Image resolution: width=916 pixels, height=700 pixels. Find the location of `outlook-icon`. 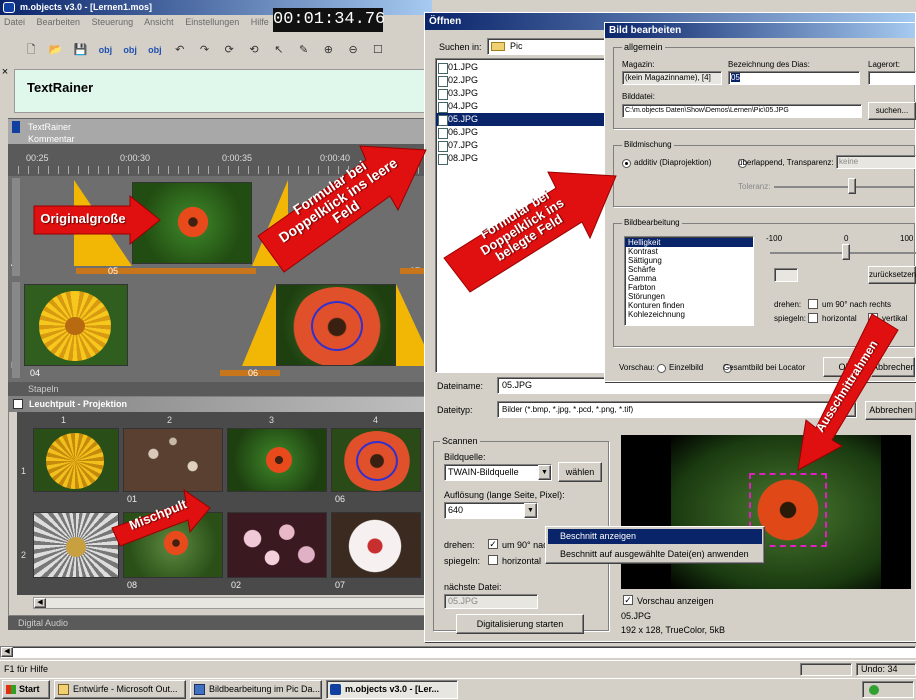

outlook-icon is located at coordinates (63, 689).